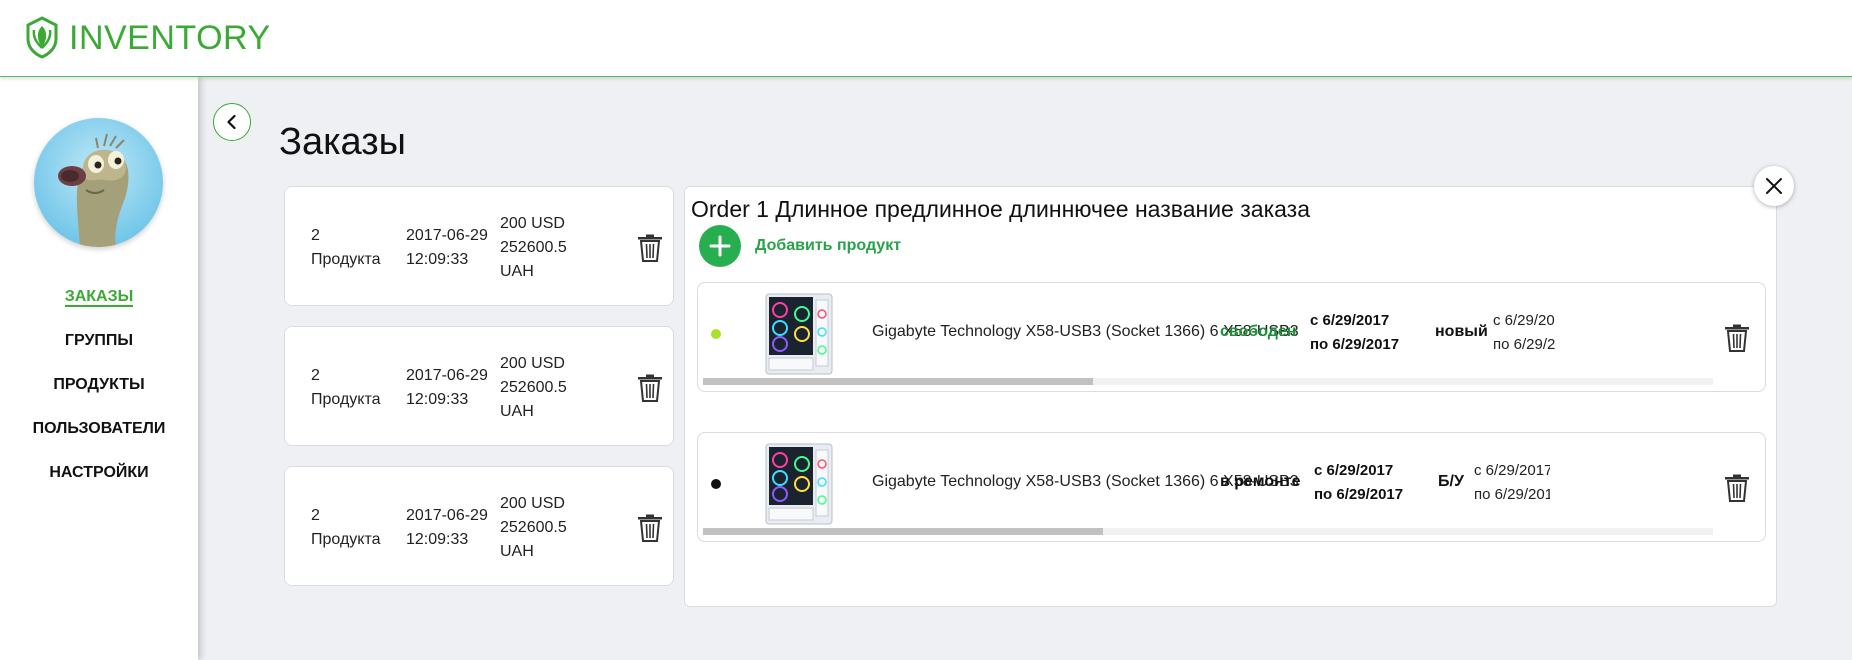 The height and width of the screenshot is (660, 1852). What do you see at coordinates (99, 297) in the screenshot?
I see `sidebar-item-label: ЗАКАЗЫ` at bounding box center [99, 297].